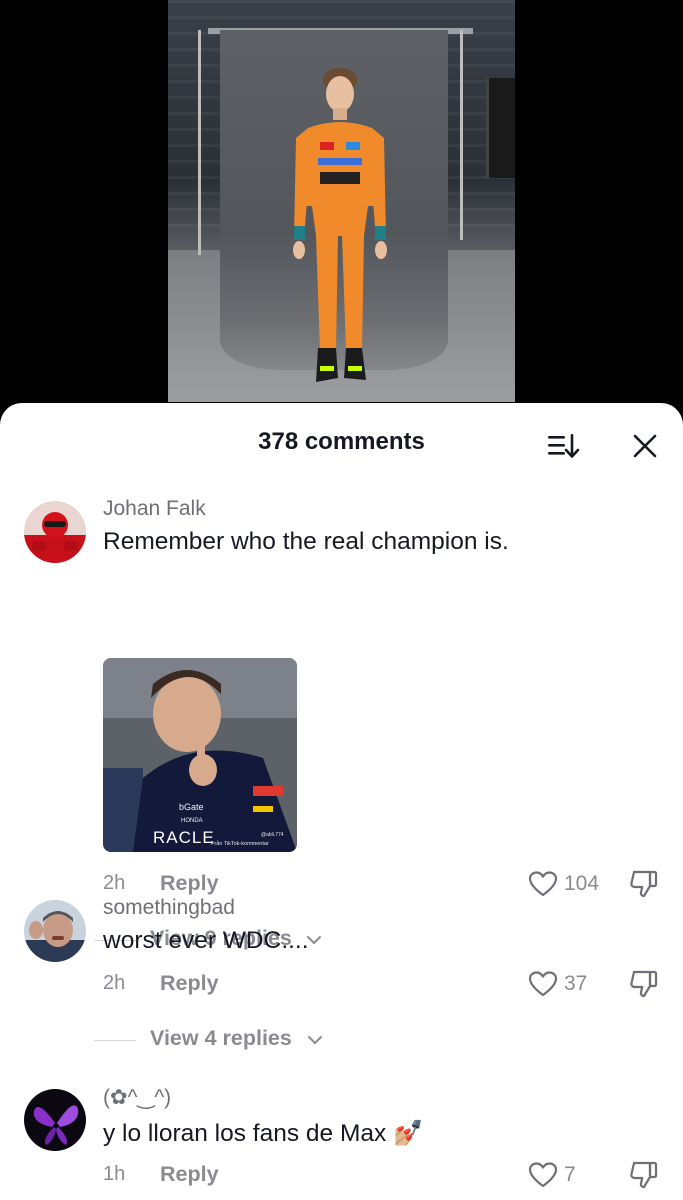  I want to click on comment-text: Remember who the real champion is., so click(306, 541).